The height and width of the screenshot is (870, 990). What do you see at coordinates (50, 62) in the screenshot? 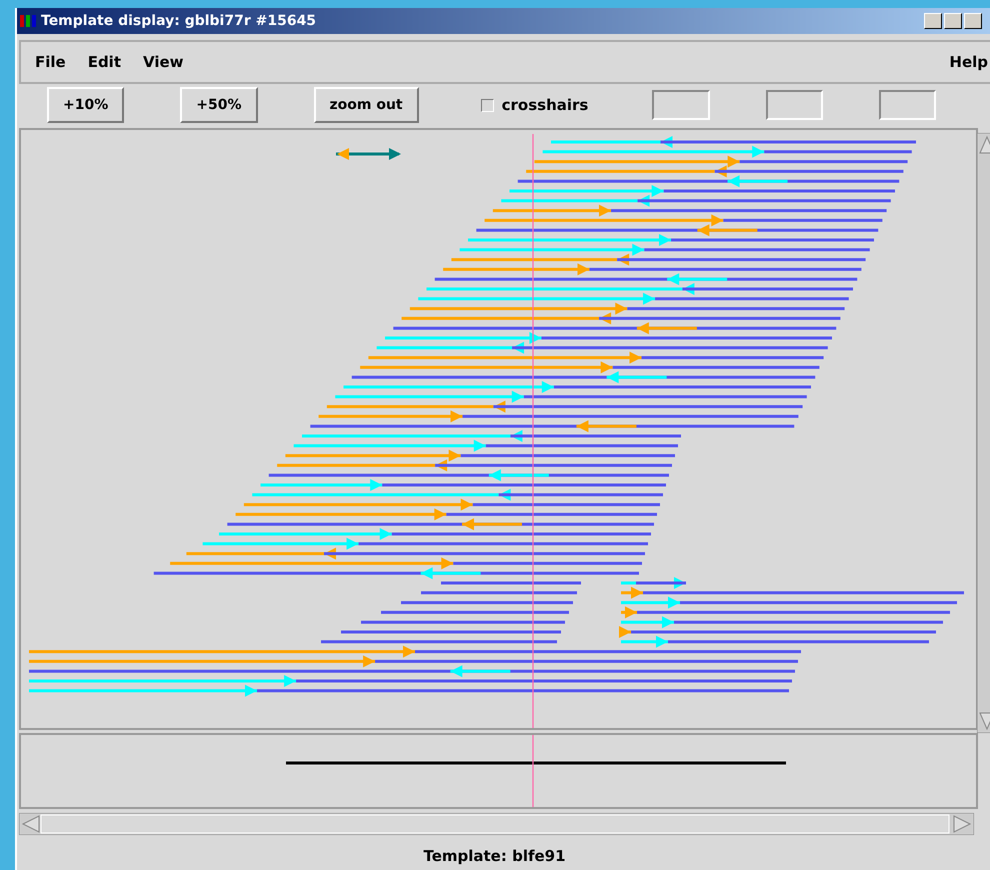
I see `menu-item: File` at bounding box center [50, 62].